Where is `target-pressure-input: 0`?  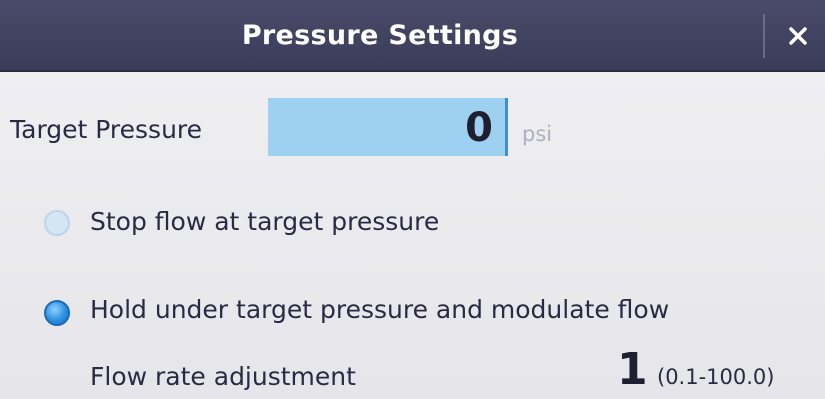
target-pressure-input: 0 is located at coordinates (388, 127).